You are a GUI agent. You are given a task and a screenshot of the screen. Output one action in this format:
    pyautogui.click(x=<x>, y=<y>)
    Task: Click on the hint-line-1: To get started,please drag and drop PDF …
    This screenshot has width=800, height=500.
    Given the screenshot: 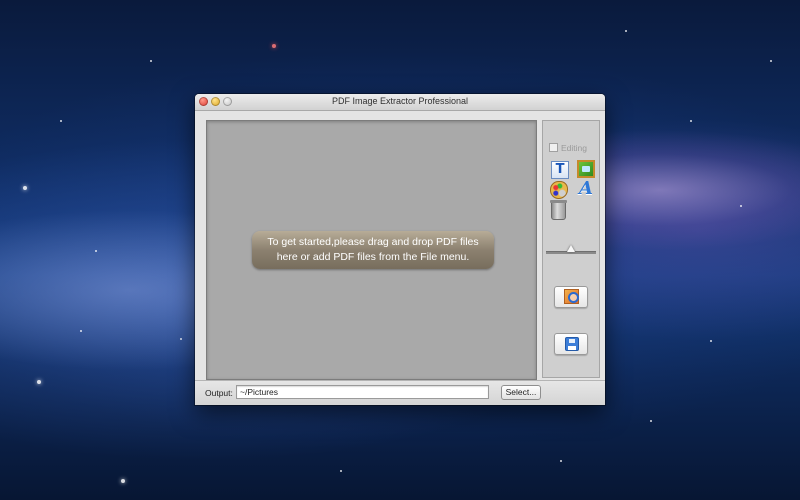 What is the action you would take?
    pyautogui.click(x=373, y=242)
    